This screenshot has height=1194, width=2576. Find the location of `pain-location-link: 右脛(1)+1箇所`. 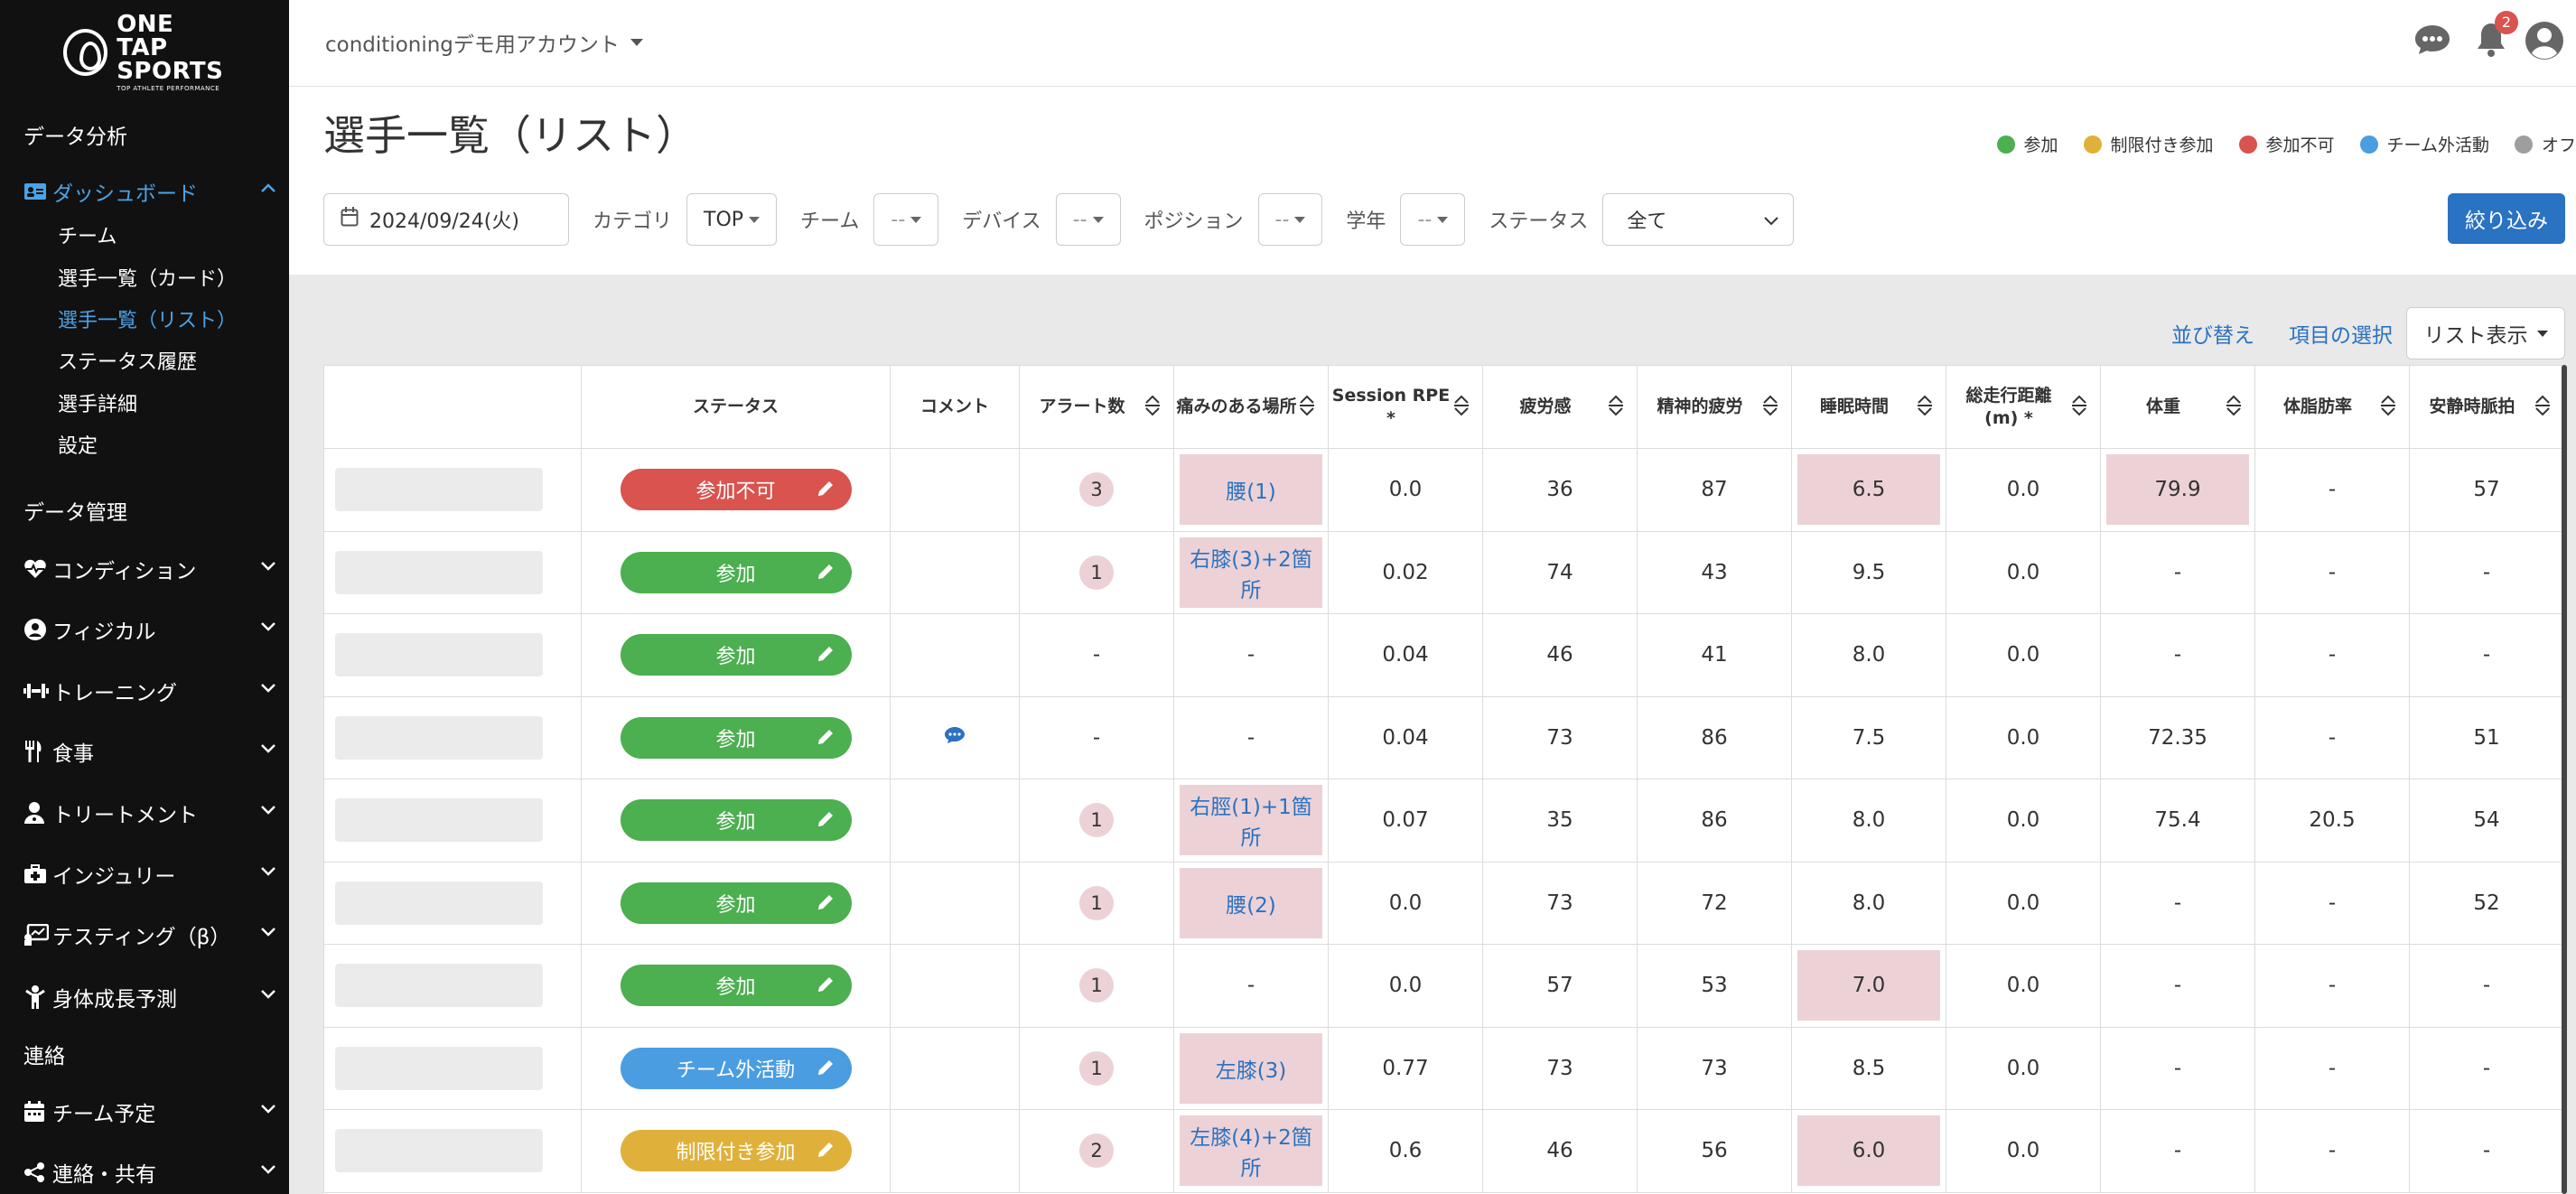

pain-location-link: 右脛(1)+1箇所 is located at coordinates (1251, 820).